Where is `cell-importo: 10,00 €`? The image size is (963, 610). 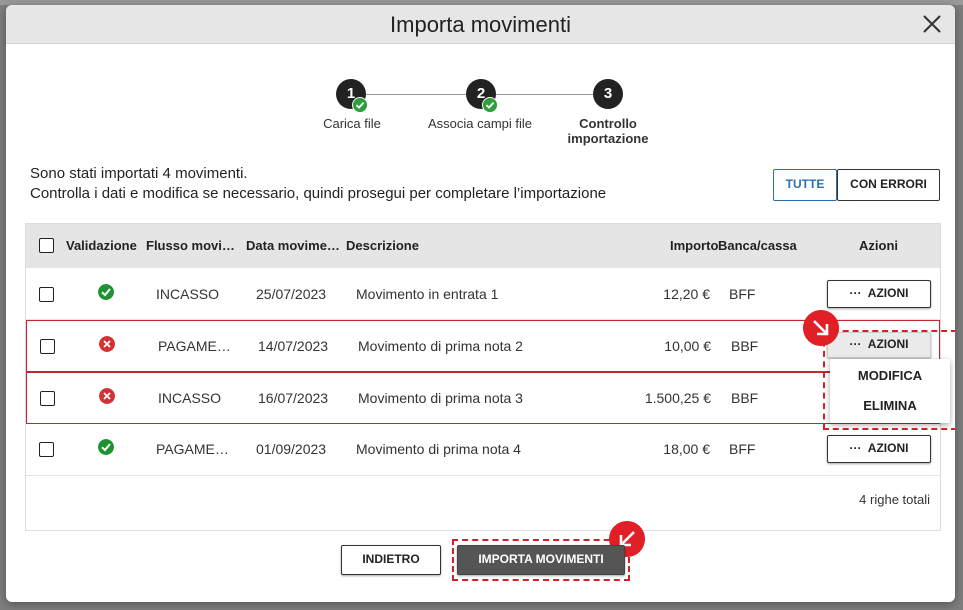 cell-importo: 10,00 € is located at coordinates (687, 346).